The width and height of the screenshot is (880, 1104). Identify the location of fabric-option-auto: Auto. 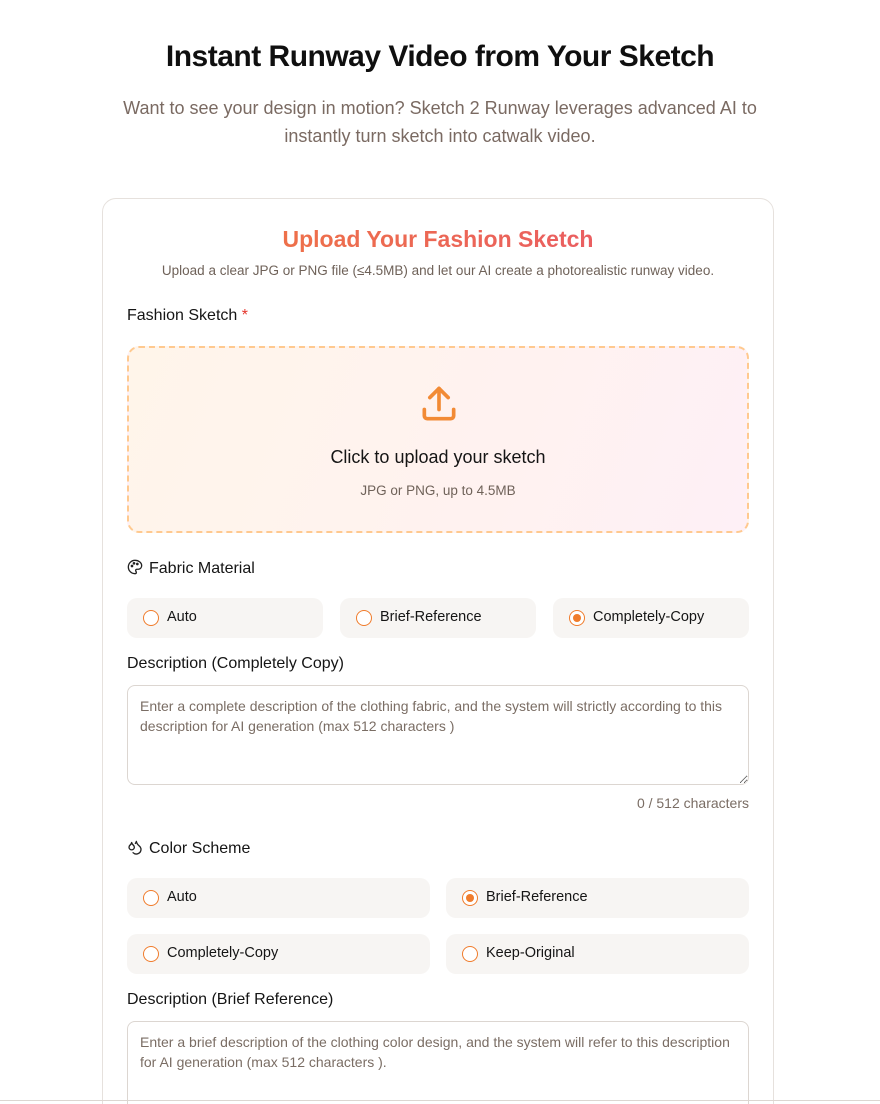
(225, 618).